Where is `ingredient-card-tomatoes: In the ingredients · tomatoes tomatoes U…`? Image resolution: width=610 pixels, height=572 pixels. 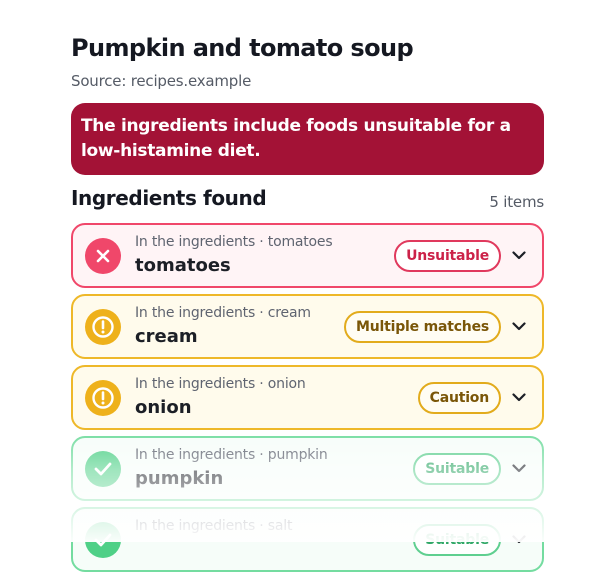
ingredient-card-tomatoes: In the ingredients · tomatoes tomatoes U… is located at coordinates (307, 255).